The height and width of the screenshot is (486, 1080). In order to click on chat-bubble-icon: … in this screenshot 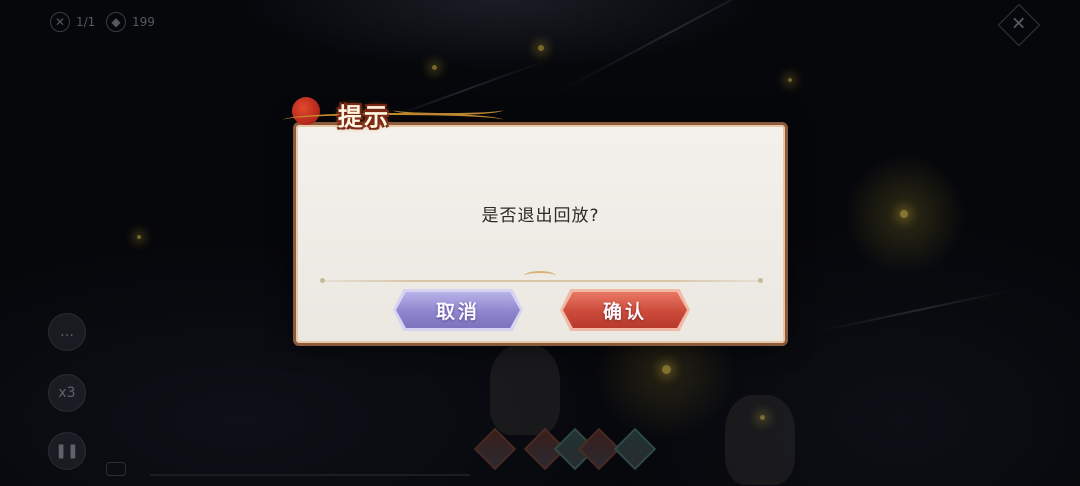, I will do `click(67, 332)`.